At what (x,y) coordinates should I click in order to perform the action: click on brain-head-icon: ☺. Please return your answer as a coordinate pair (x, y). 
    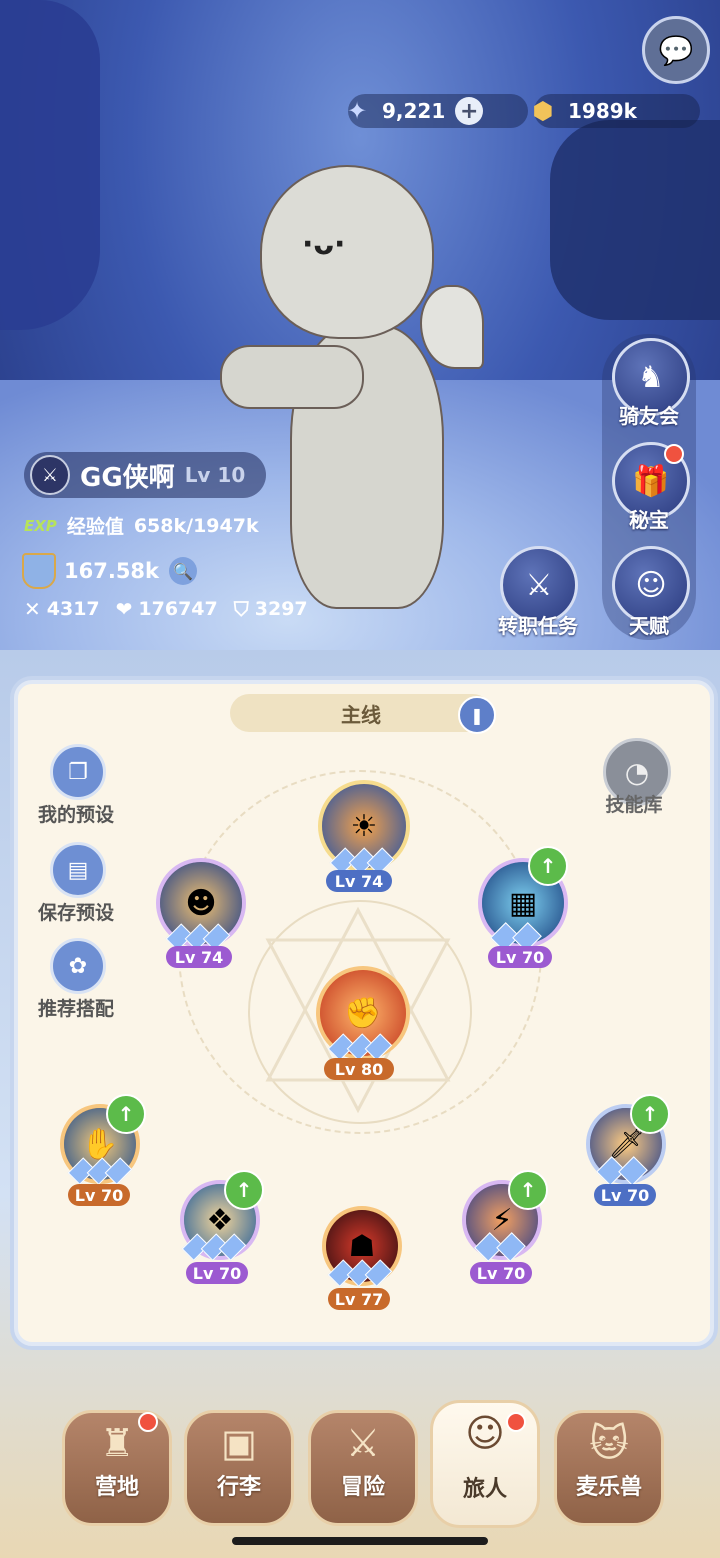
    Looking at the image, I should click on (651, 585).